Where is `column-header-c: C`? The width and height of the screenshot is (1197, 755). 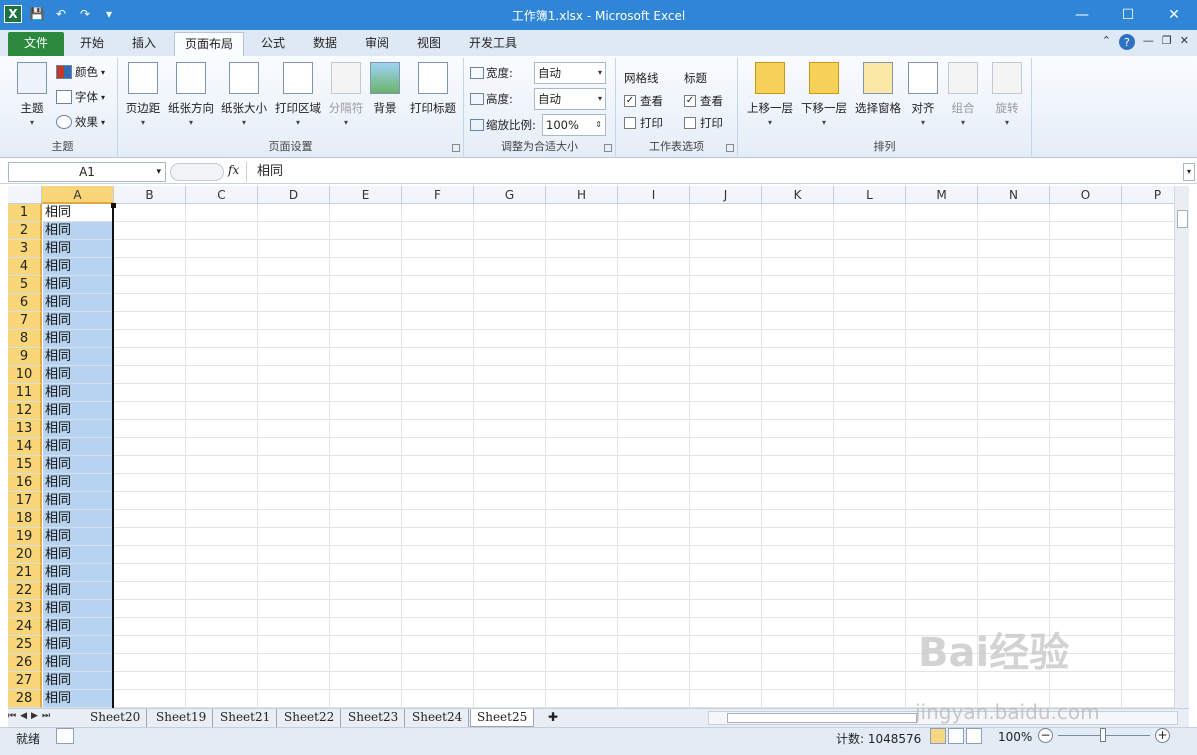 column-header-c: C is located at coordinates (222, 195).